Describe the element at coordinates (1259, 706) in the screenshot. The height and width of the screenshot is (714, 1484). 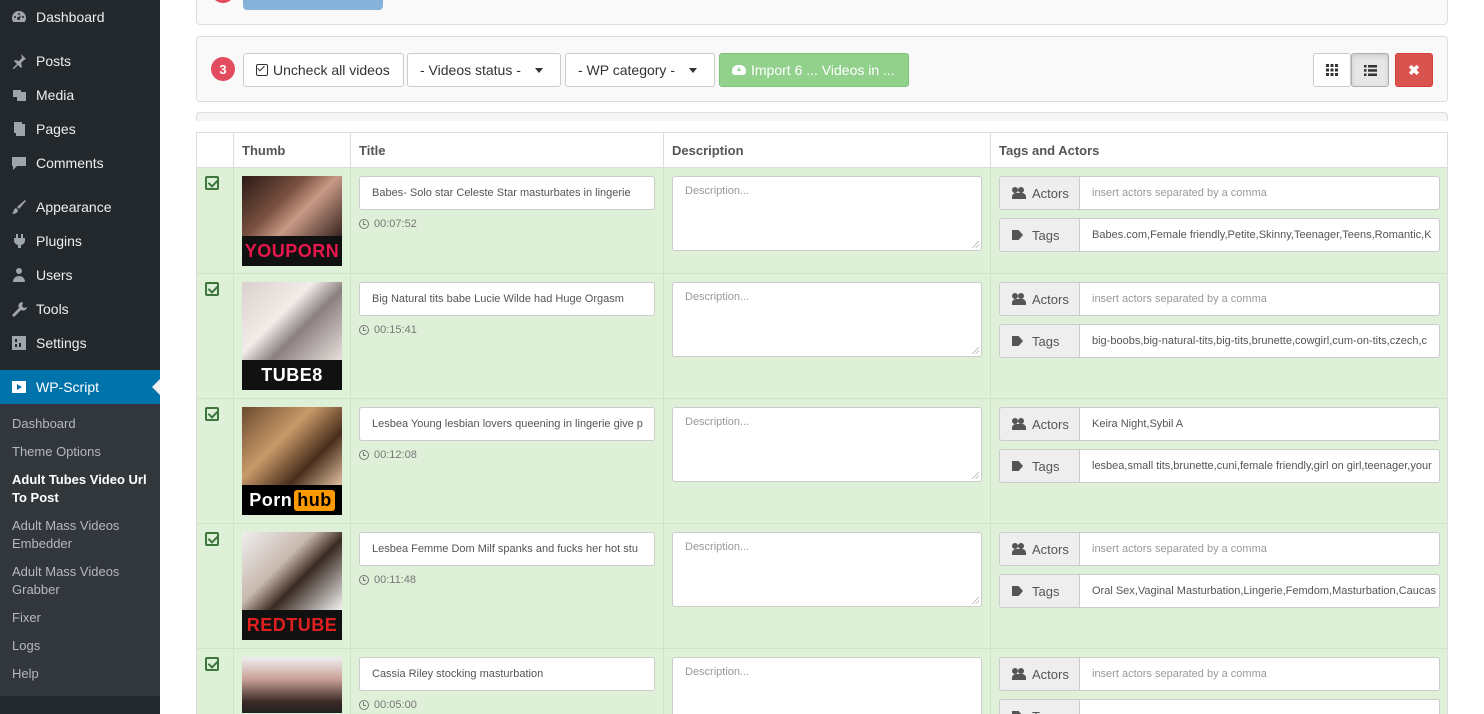
I see `tags-input` at that location.